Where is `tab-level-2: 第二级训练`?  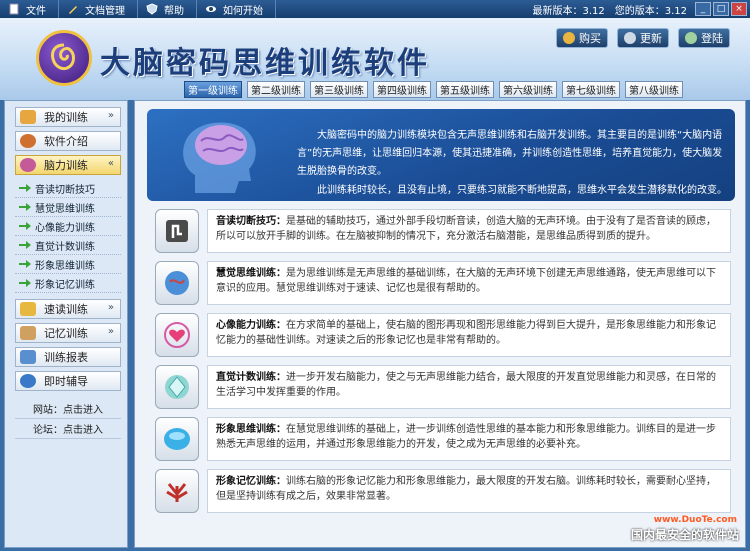 tab-level-2: 第二级训练 is located at coordinates (276, 89).